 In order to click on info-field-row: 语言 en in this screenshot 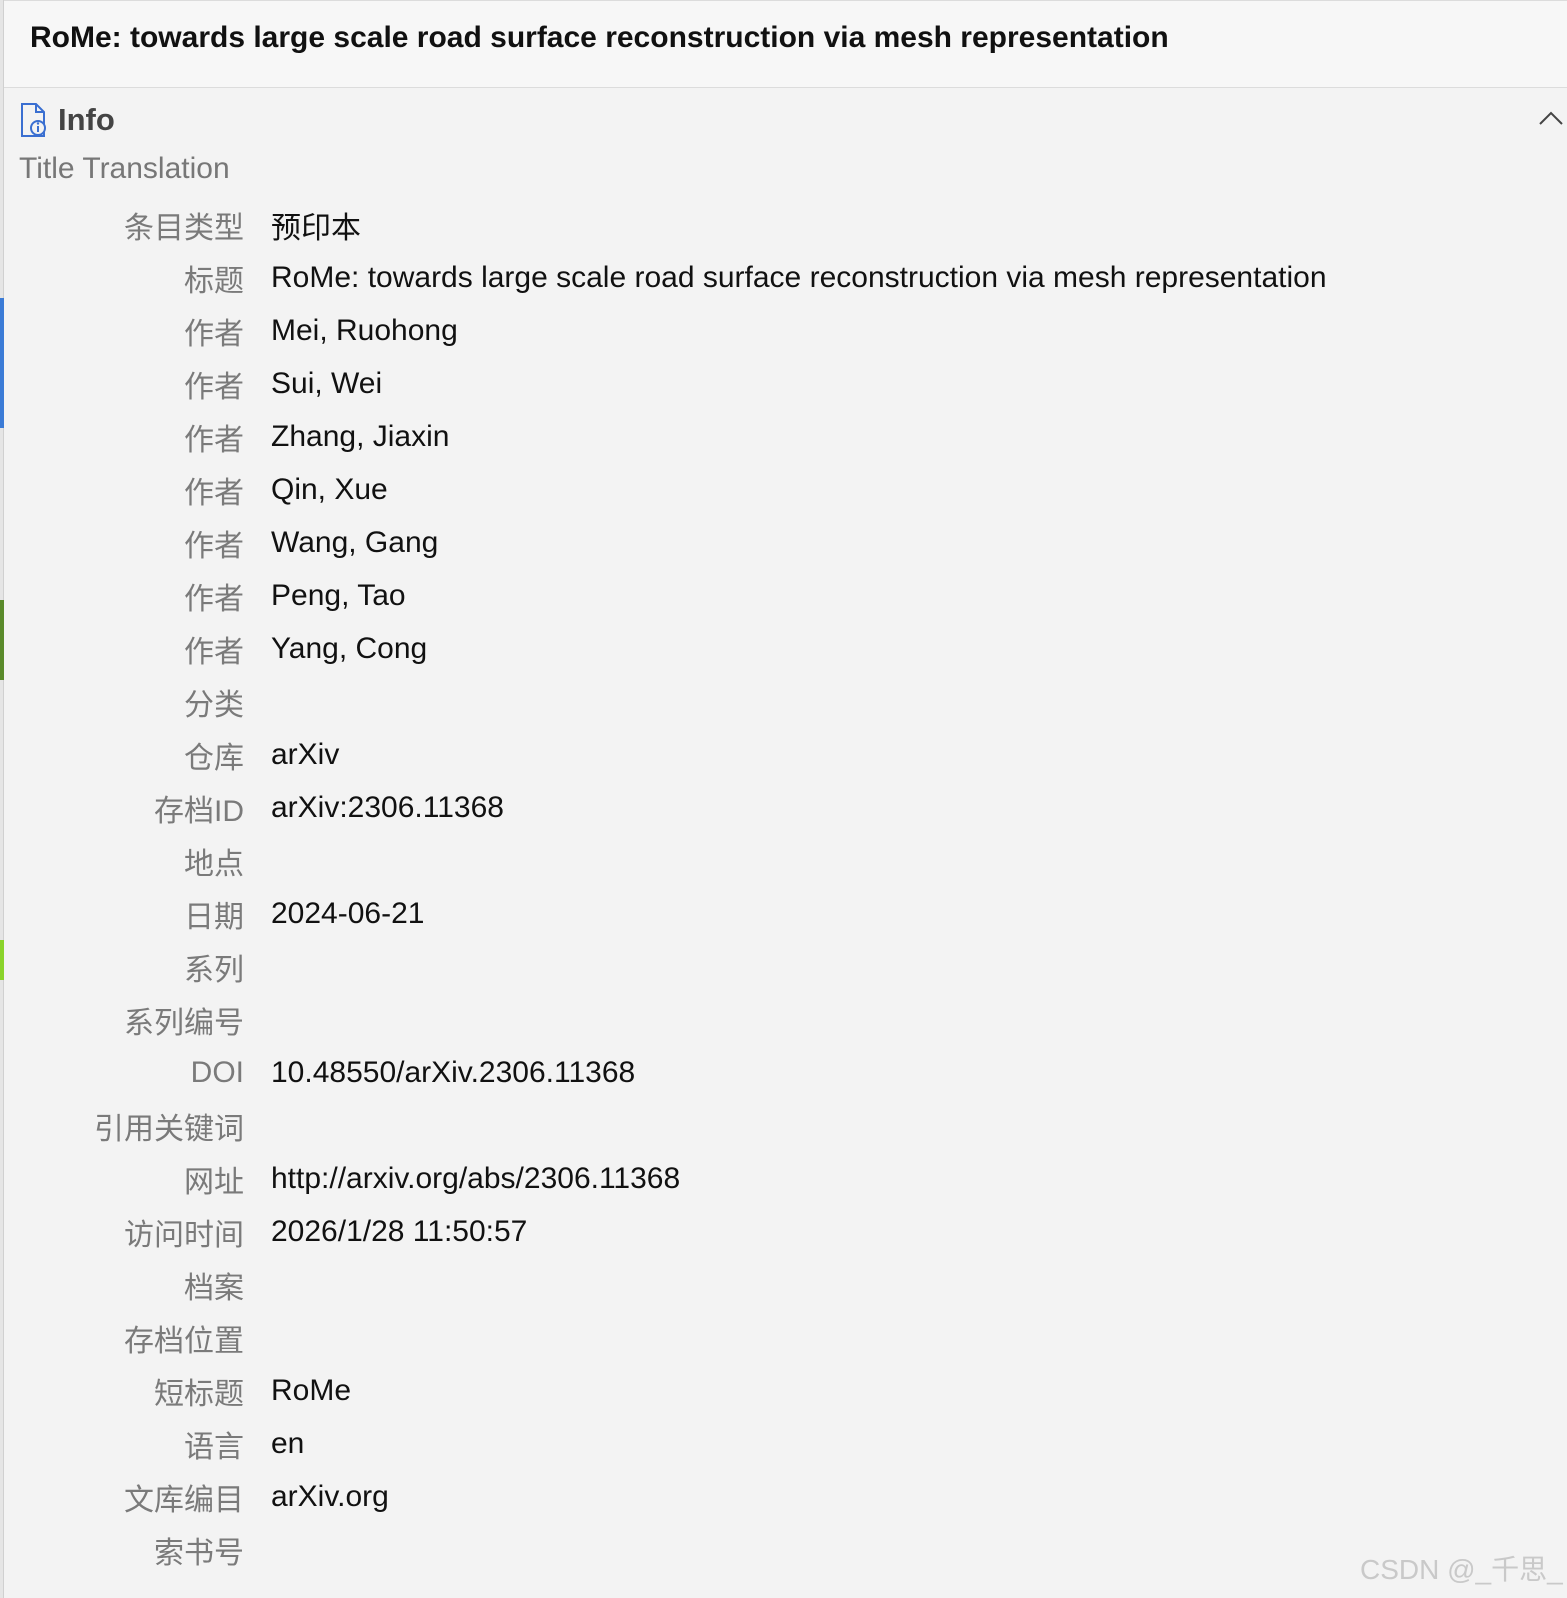, I will do `click(783, 1443)`.